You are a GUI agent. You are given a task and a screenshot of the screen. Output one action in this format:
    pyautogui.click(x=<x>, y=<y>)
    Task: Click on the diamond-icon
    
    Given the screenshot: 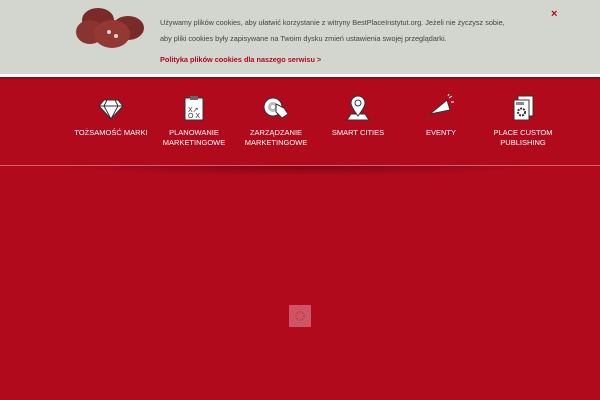 What is the action you would take?
    pyautogui.click(x=111, y=110)
    